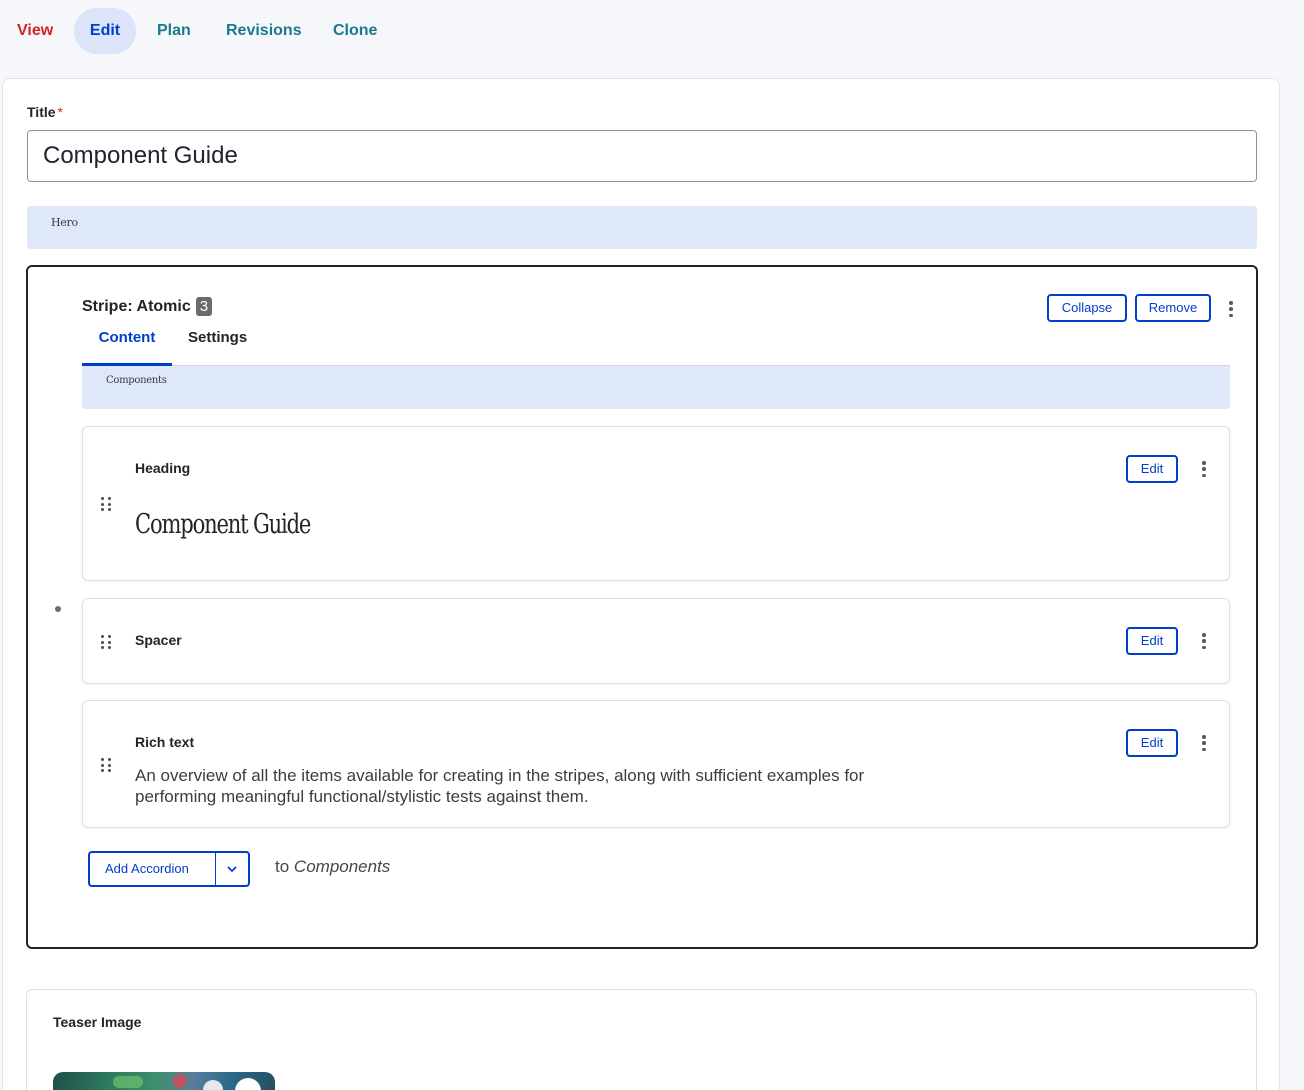  What do you see at coordinates (136, 306) in the screenshot?
I see `stripe-title-text: Stripe: Atomic` at bounding box center [136, 306].